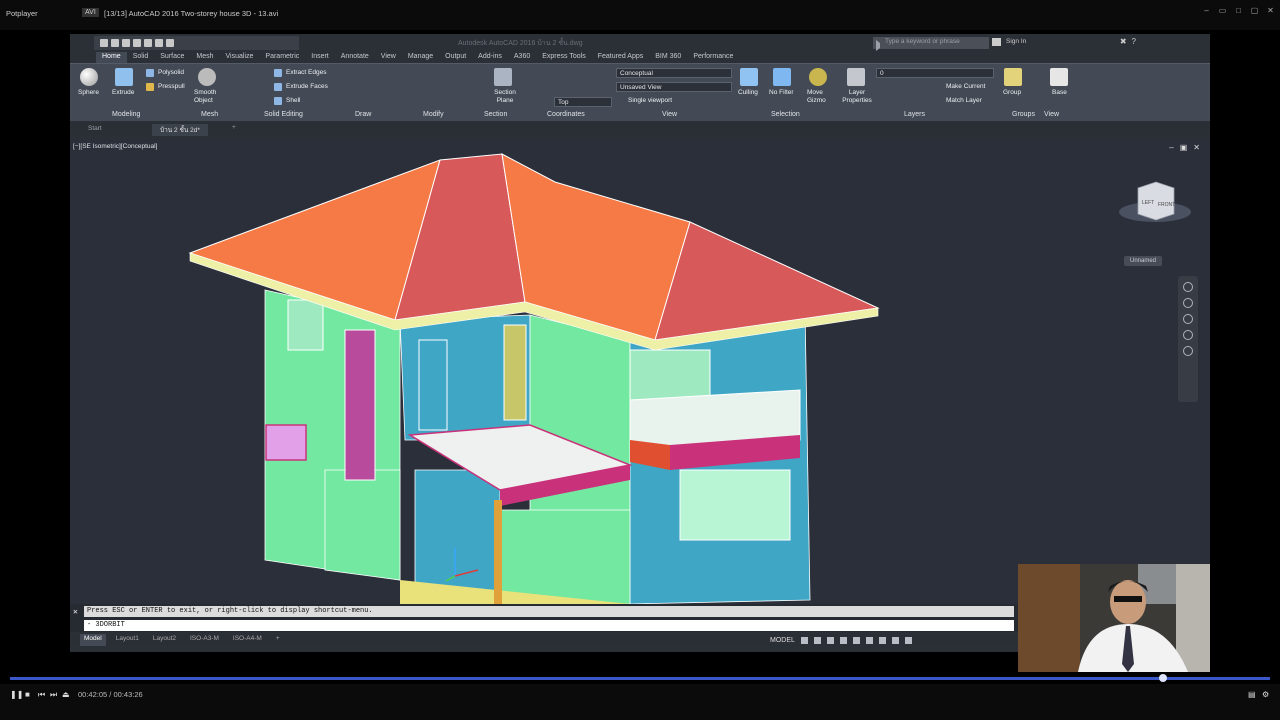  I want to click on command-input: - 3DORBIT, so click(549, 625).